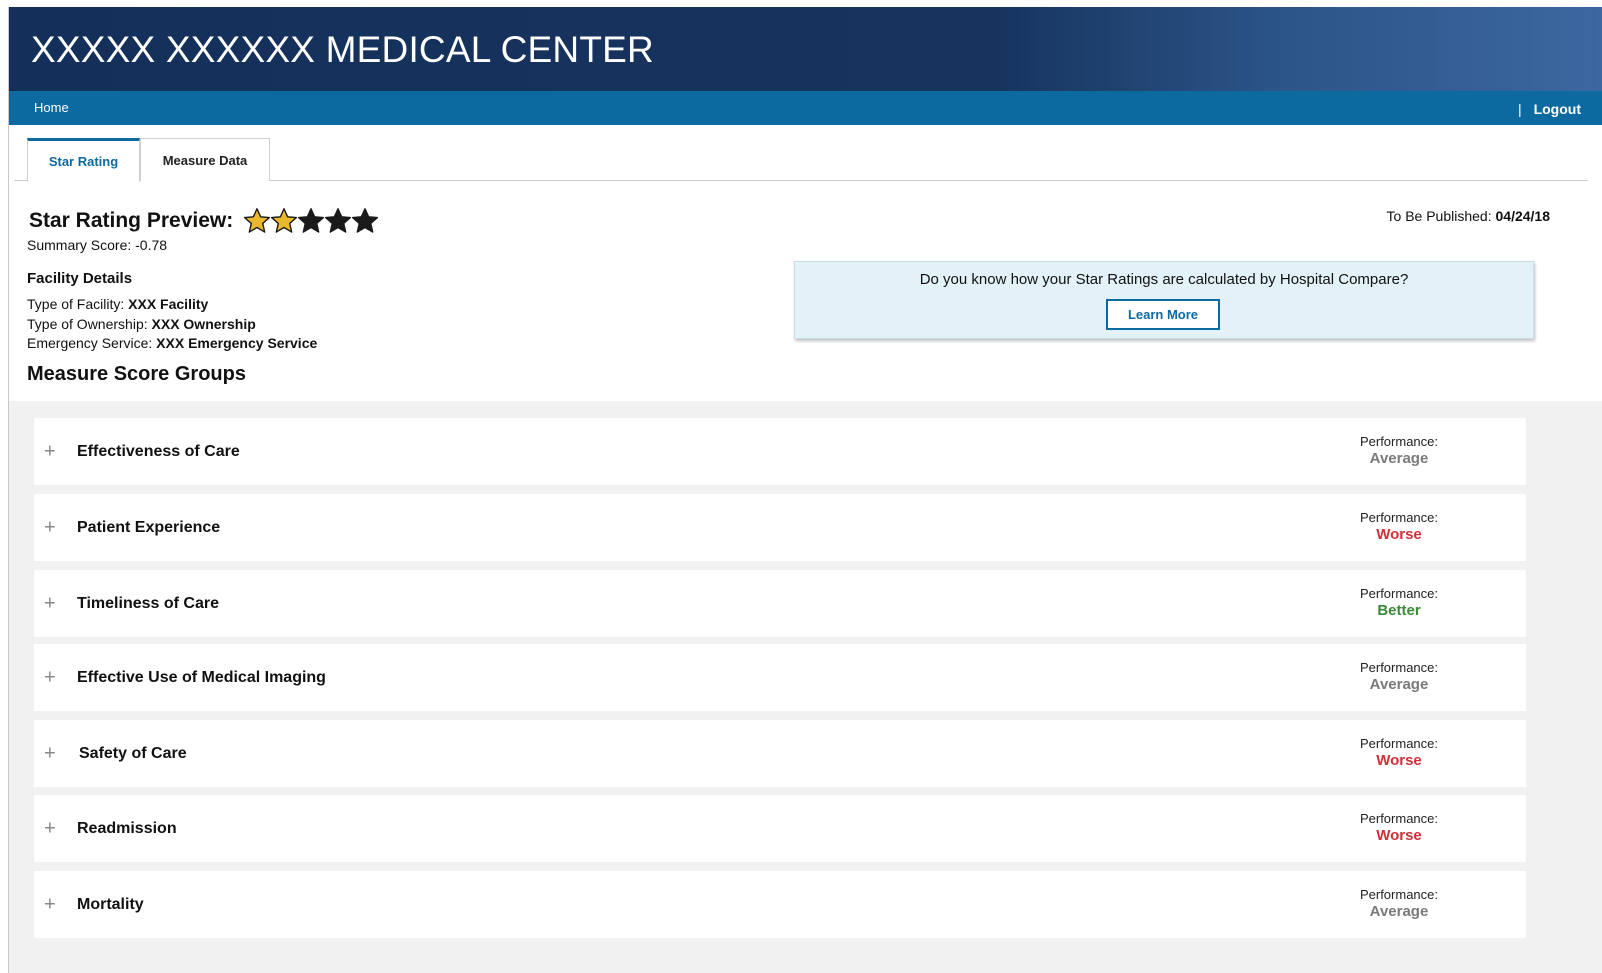 The height and width of the screenshot is (973, 1602). I want to click on facility-ownership: Type of Ownership: XXX Ownership, so click(141, 324).